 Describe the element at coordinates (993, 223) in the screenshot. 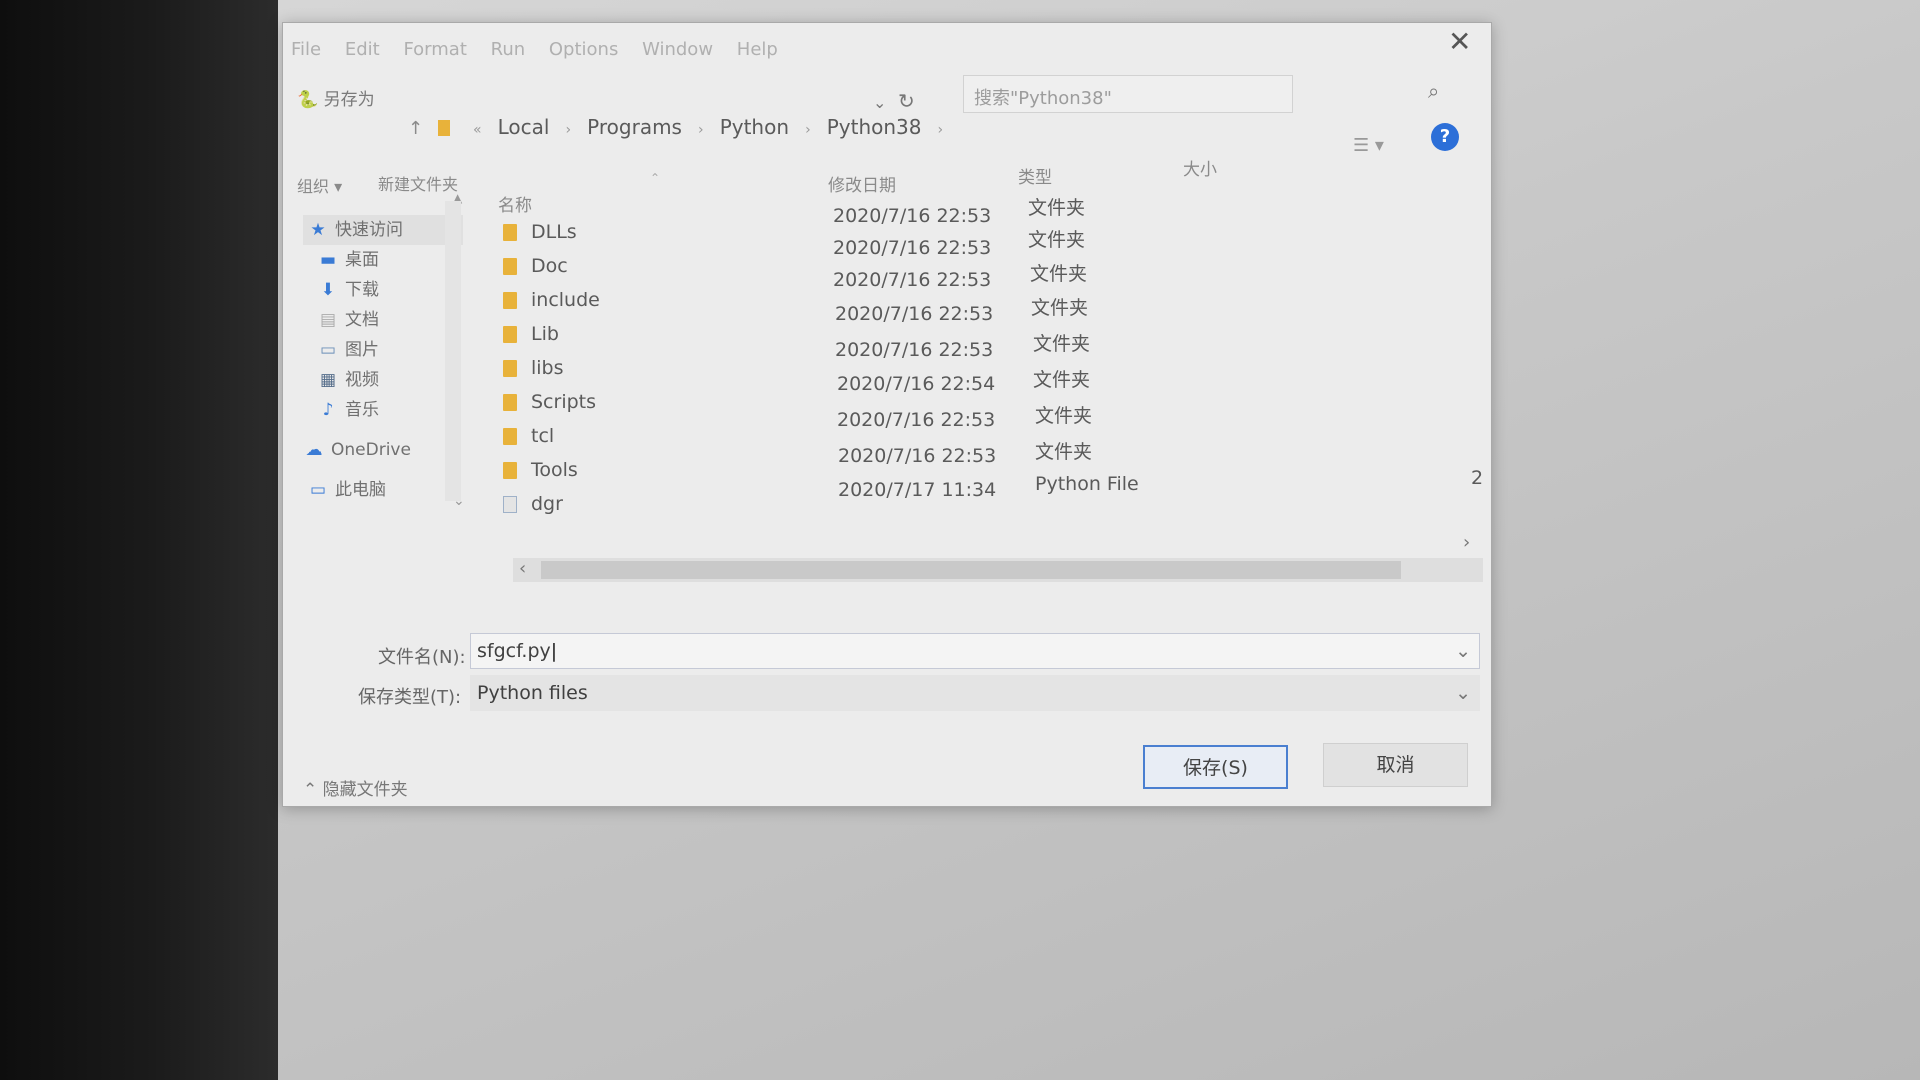

I see `file-row: DLLs 2020/7/16 22:53 文件夹` at that location.